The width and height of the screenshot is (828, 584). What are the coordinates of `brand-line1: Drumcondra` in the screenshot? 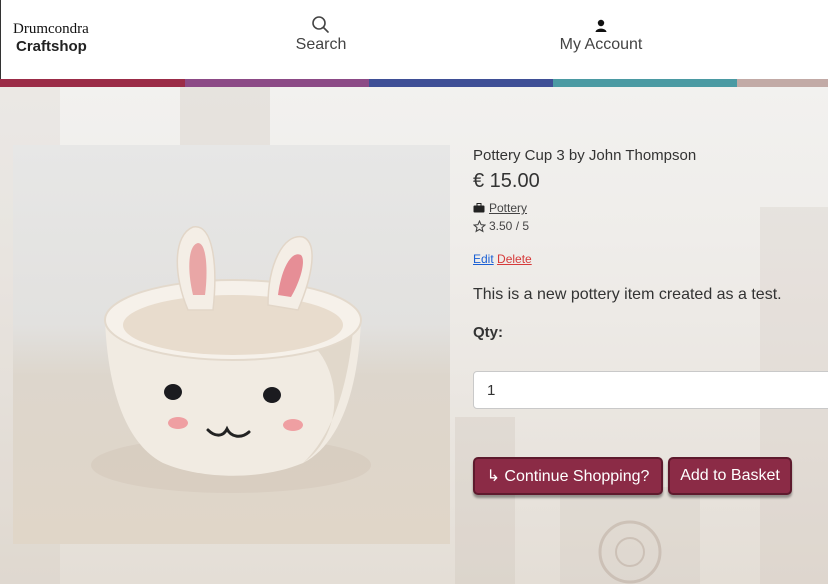 It's located at (51, 29).